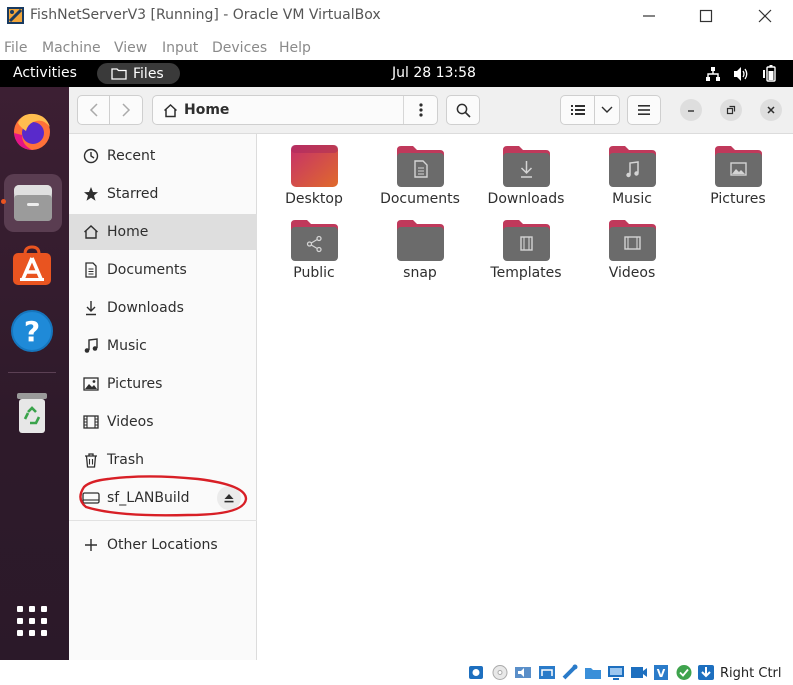 The width and height of the screenshot is (793, 685). I want to click on sidebar-separator, so click(163, 520).